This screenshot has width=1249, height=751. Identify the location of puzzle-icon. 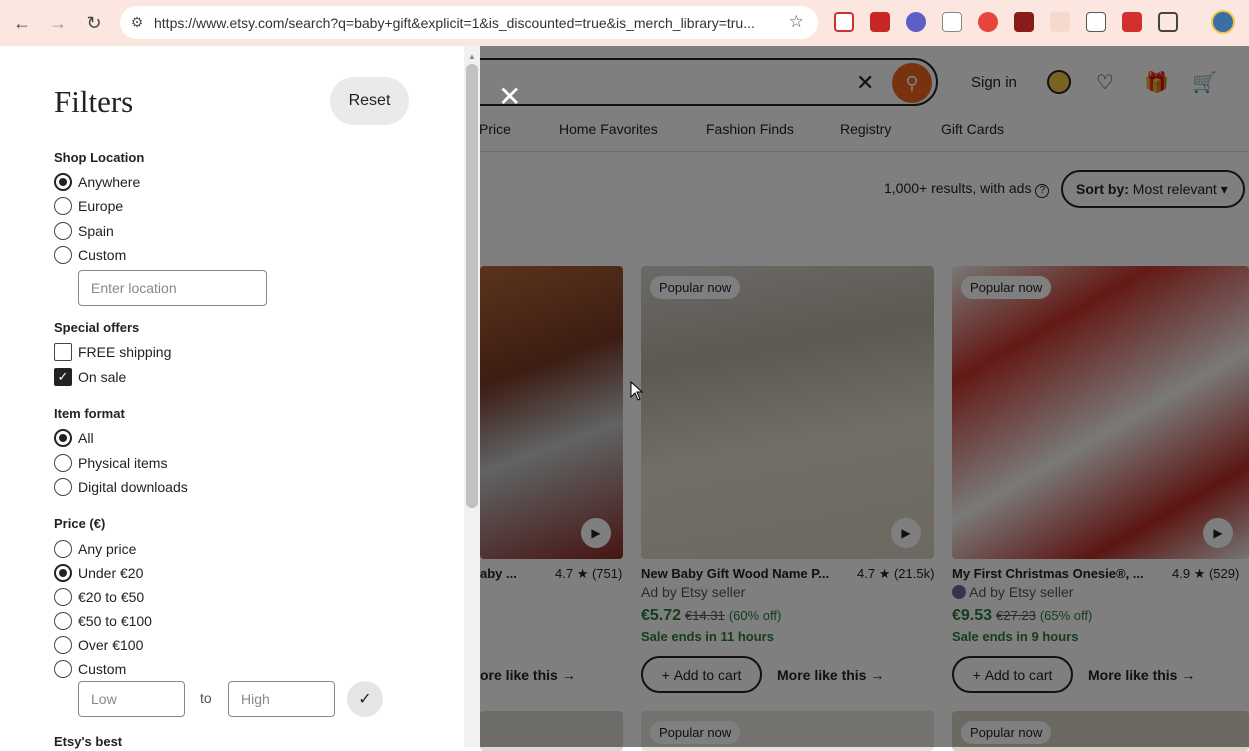
(1168, 22).